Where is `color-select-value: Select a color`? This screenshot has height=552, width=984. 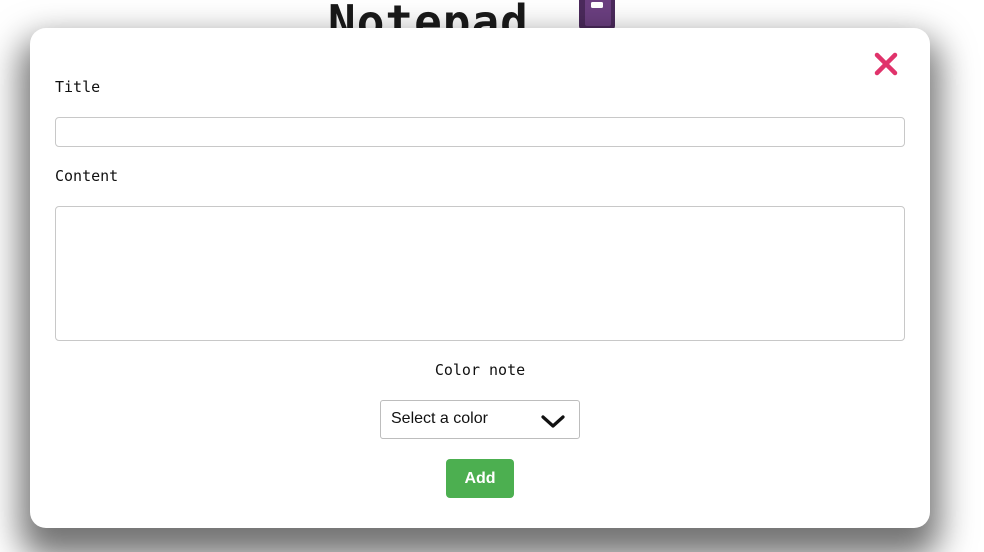 color-select-value: Select a color is located at coordinates (439, 418).